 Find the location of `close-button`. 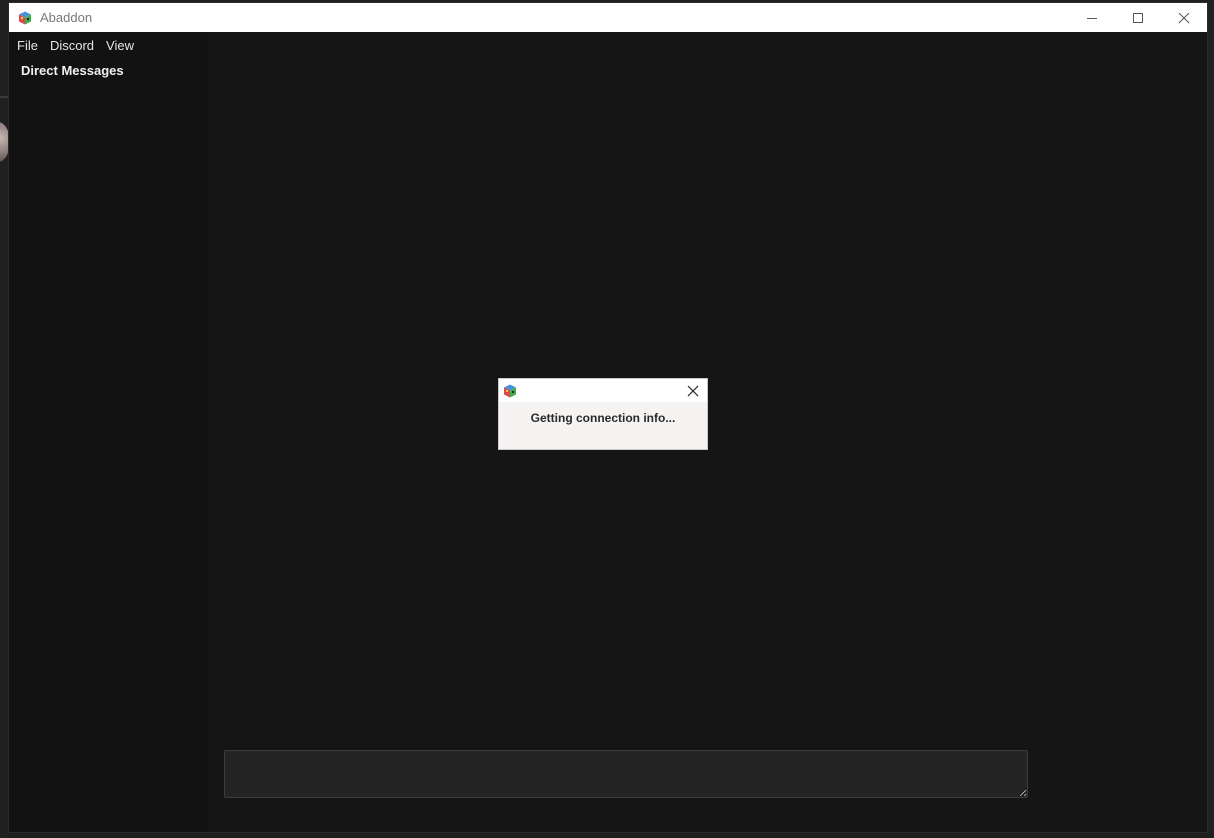

close-button is located at coordinates (1184, 17).